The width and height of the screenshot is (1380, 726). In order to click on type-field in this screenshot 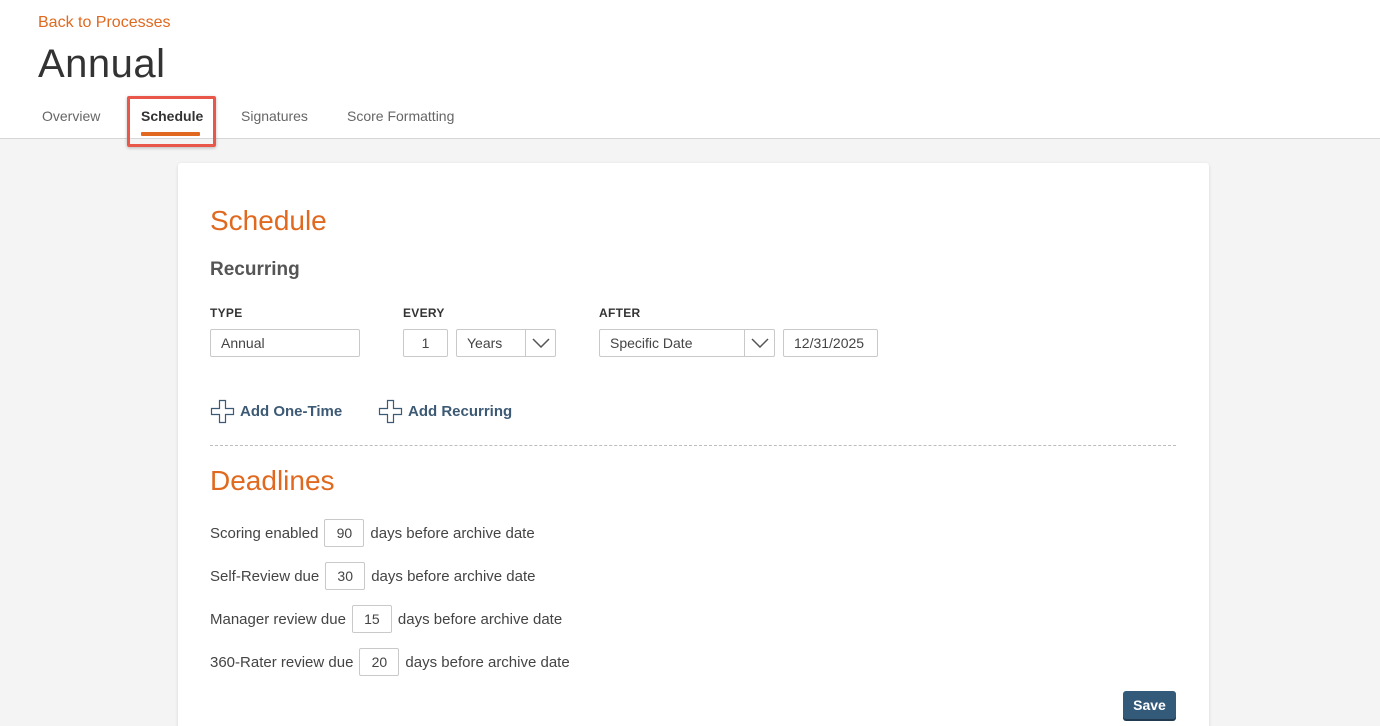, I will do `click(285, 343)`.